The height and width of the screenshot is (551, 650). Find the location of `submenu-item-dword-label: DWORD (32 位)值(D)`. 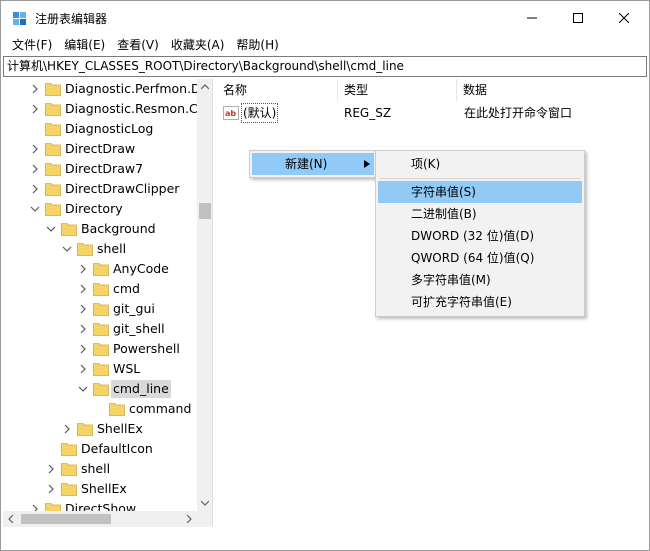

submenu-item-dword-label: DWORD (32 位)值(D) is located at coordinates (472, 236).